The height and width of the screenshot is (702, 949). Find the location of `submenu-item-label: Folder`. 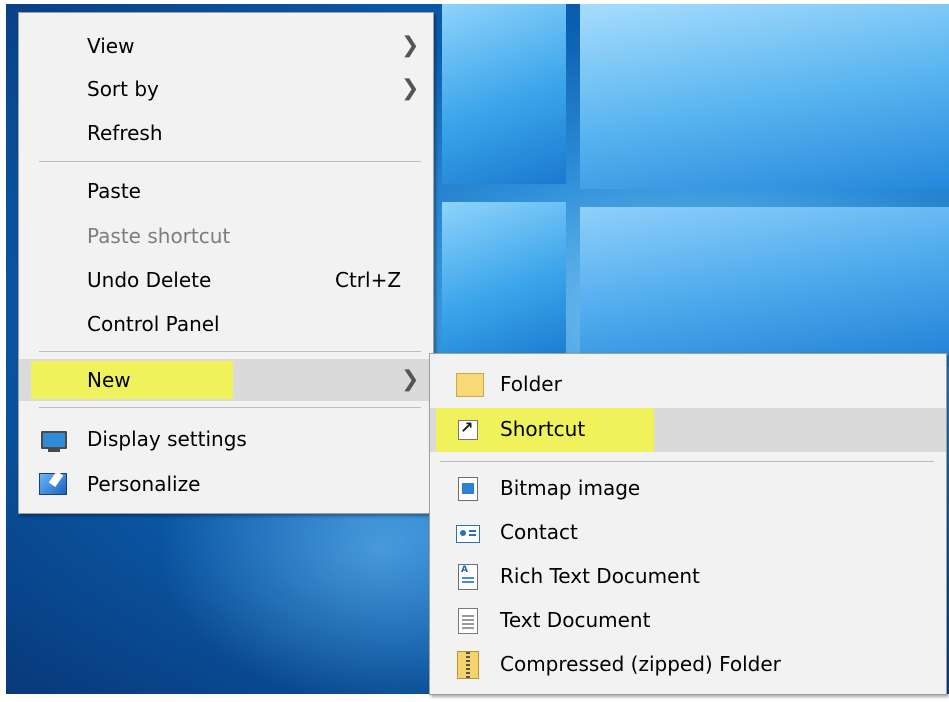

submenu-item-label: Folder is located at coordinates (531, 384).